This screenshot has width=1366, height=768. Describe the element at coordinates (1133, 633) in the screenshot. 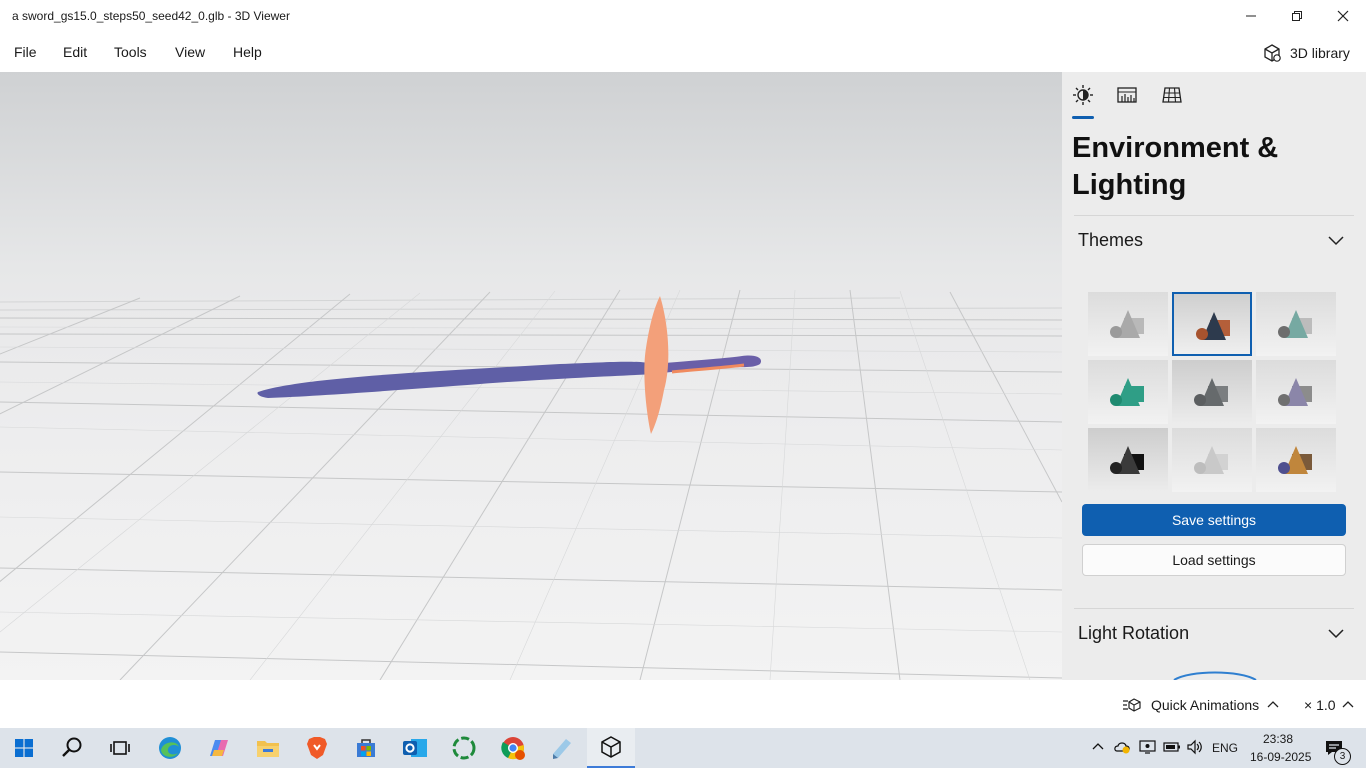

I see `light-rotation-header: Light Rotation` at that location.